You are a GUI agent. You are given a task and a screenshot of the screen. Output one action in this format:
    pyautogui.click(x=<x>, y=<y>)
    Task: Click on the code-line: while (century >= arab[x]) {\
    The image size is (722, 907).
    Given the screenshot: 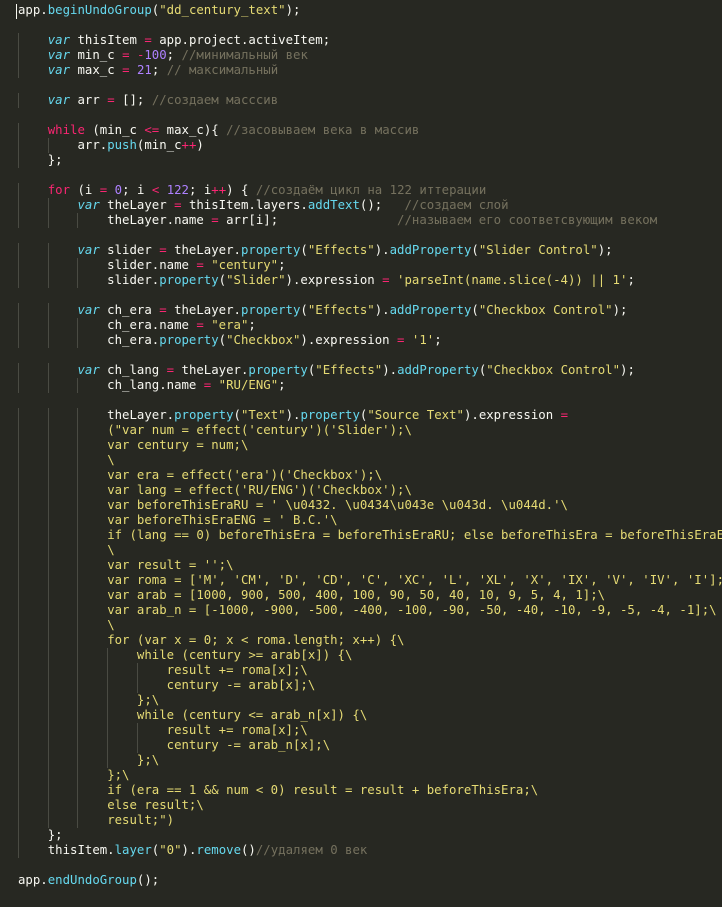 What is the action you would take?
    pyautogui.click(x=370, y=655)
    